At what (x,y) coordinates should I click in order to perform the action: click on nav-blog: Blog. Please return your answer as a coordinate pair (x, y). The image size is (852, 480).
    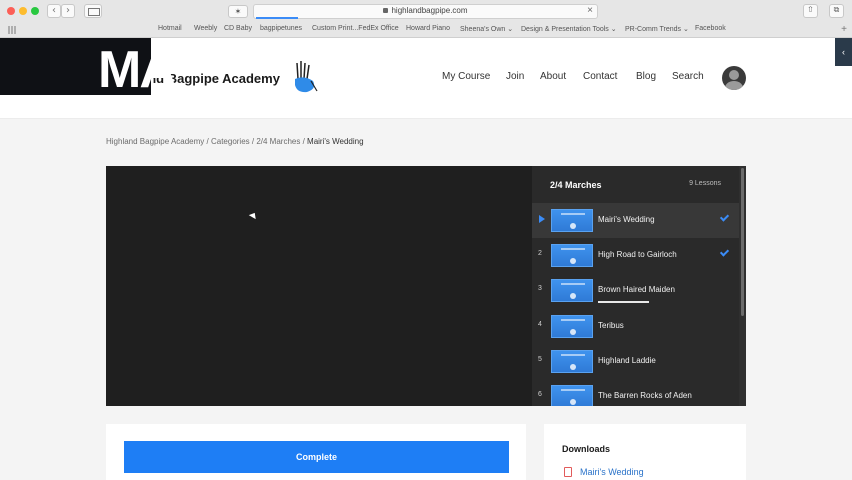
    Looking at the image, I should click on (646, 76).